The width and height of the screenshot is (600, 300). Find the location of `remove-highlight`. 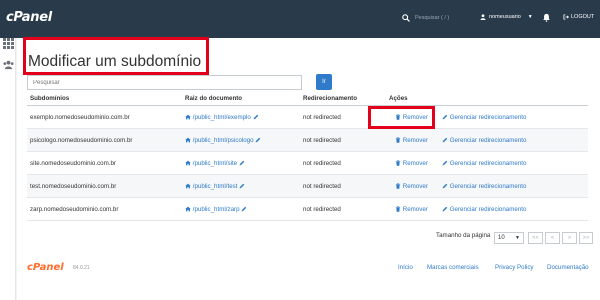

remove-highlight is located at coordinates (401, 117).